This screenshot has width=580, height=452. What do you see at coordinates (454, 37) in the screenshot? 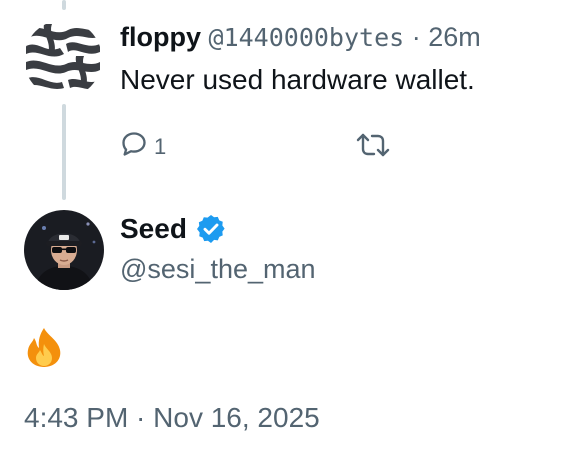
I see `reply-time: 26m` at bounding box center [454, 37].